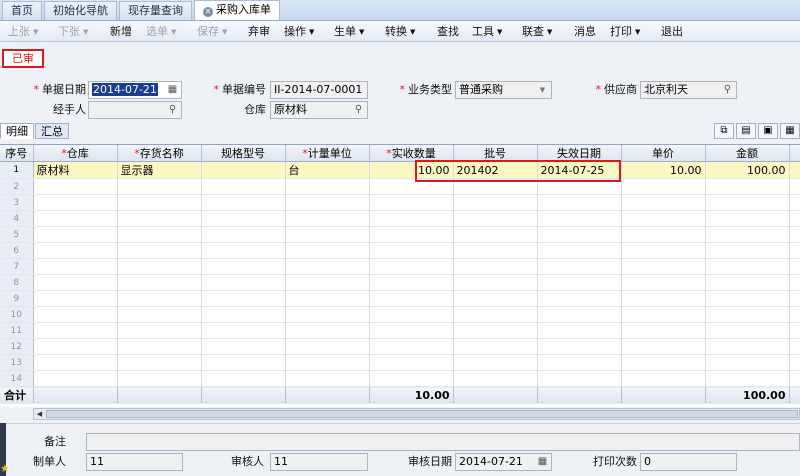 This screenshot has height=476, width=800. I want to click on cell-warehouse: 原材料, so click(75, 170).